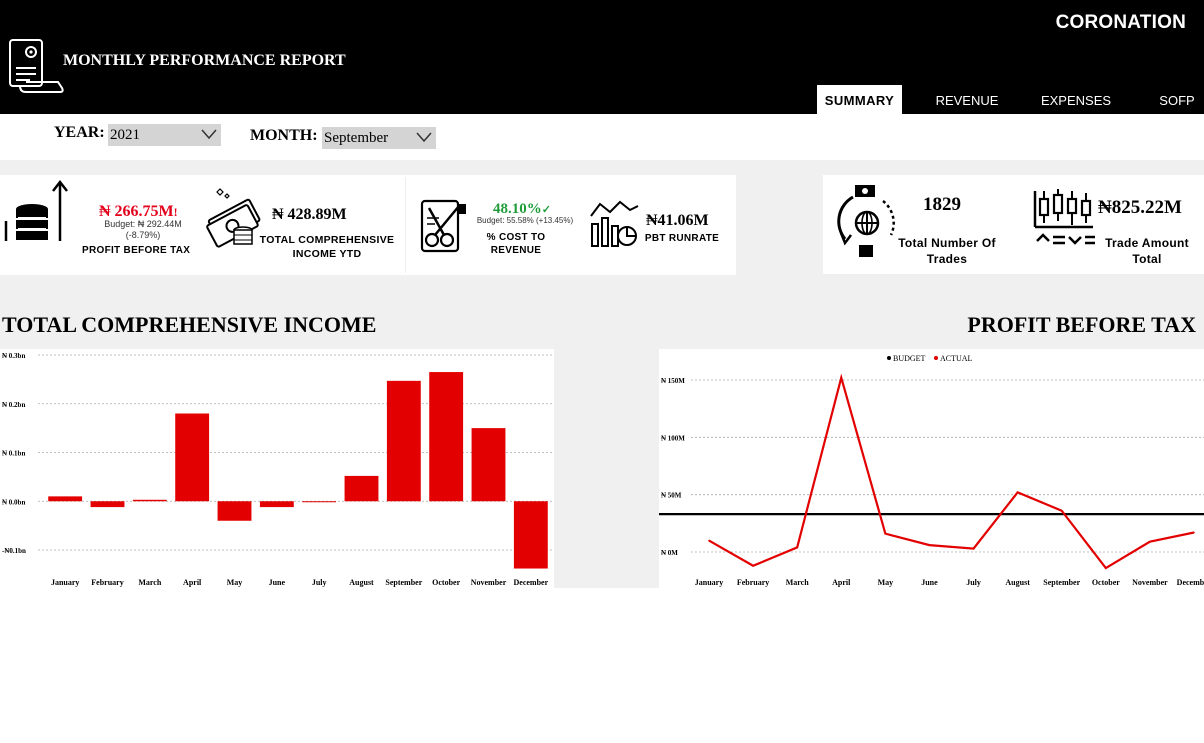 This screenshot has width=1204, height=743. What do you see at coordinates (859, 99) in the screenshot?
I see `tab-summary: SUMMARY` at bounding box center [859, 99].